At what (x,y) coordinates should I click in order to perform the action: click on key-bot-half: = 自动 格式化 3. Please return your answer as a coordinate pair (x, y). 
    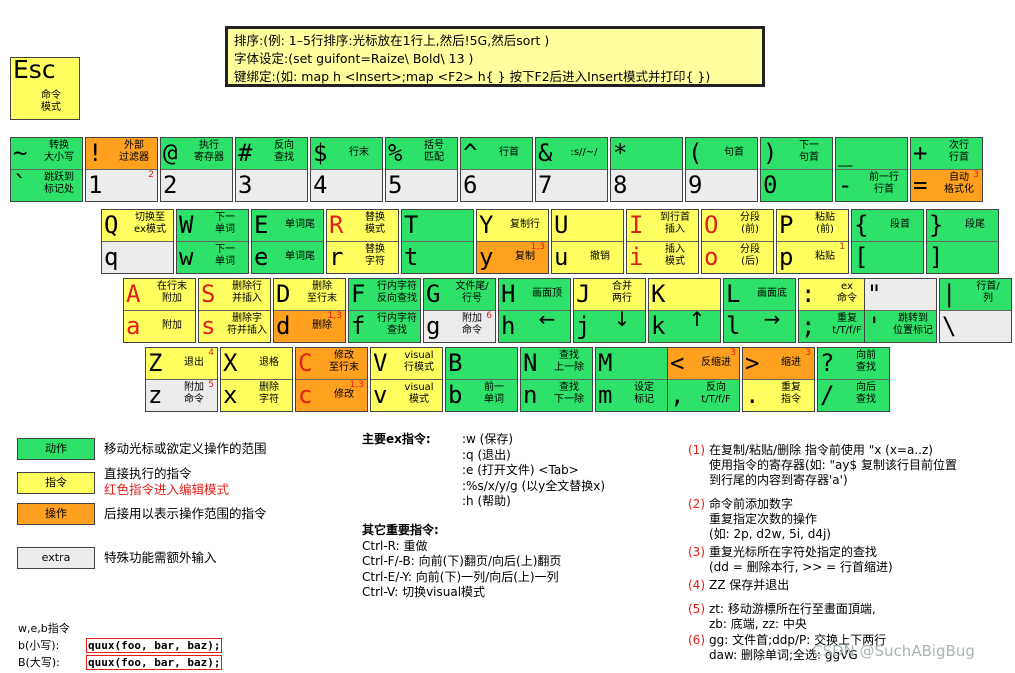
    Looking at the image, I should click on (946, 185).